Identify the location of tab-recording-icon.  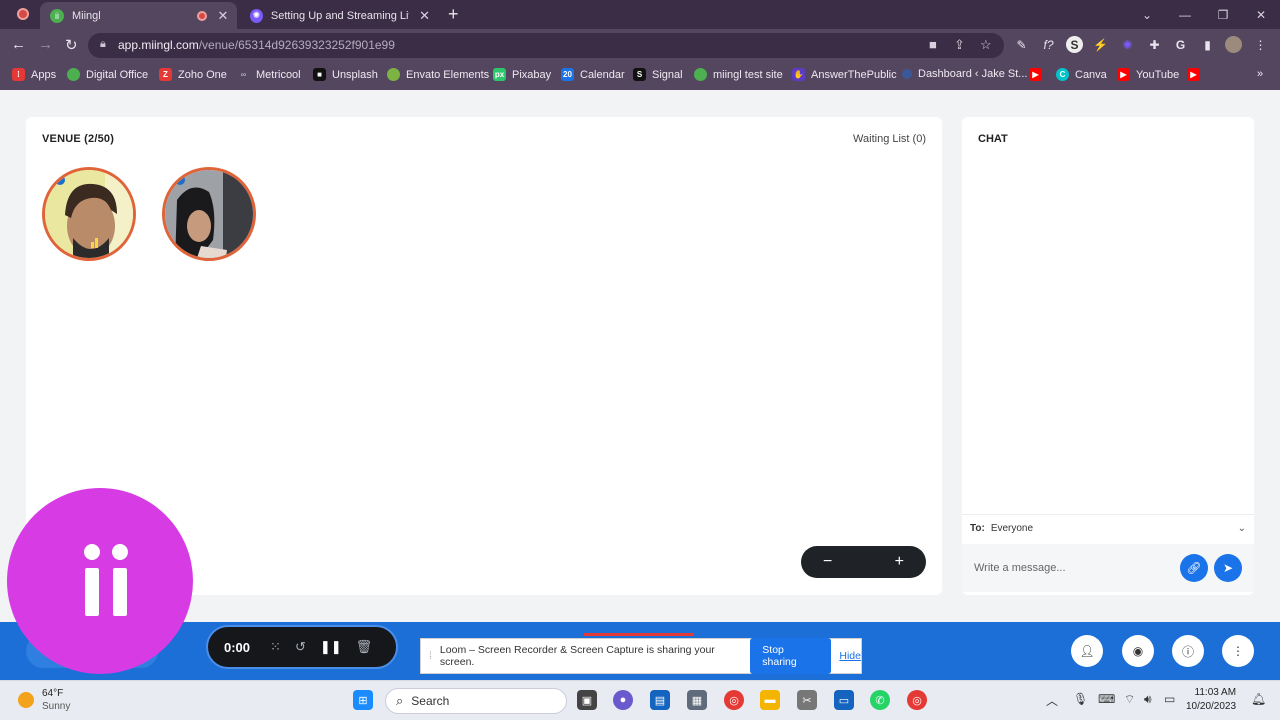
(202, 15).